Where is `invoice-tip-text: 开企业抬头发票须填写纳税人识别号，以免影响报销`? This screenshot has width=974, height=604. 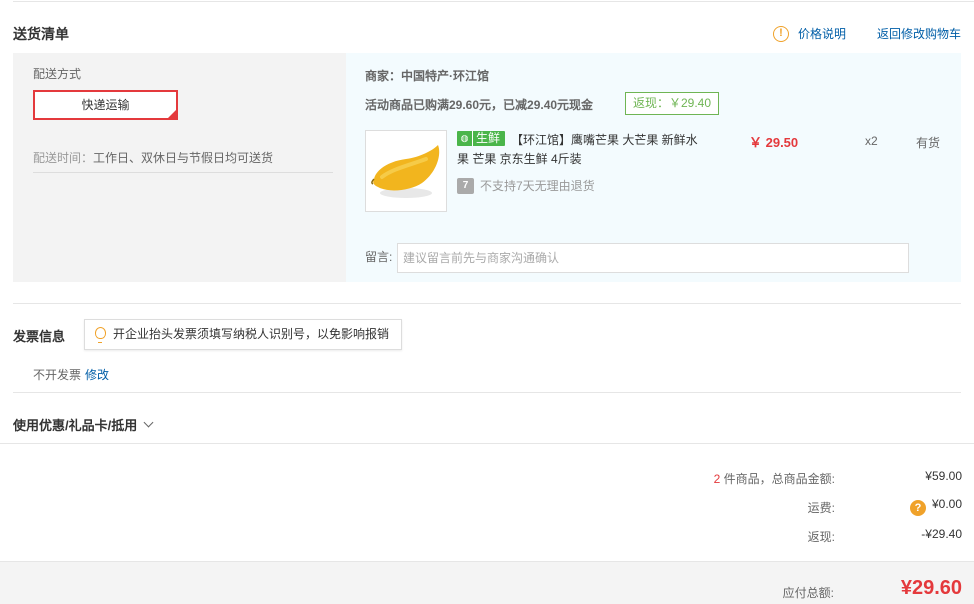
invoice-tip-text: 开企业抬头发票须填写纳税人识别号，以免影响报销 is located at coordinates (251, 334).